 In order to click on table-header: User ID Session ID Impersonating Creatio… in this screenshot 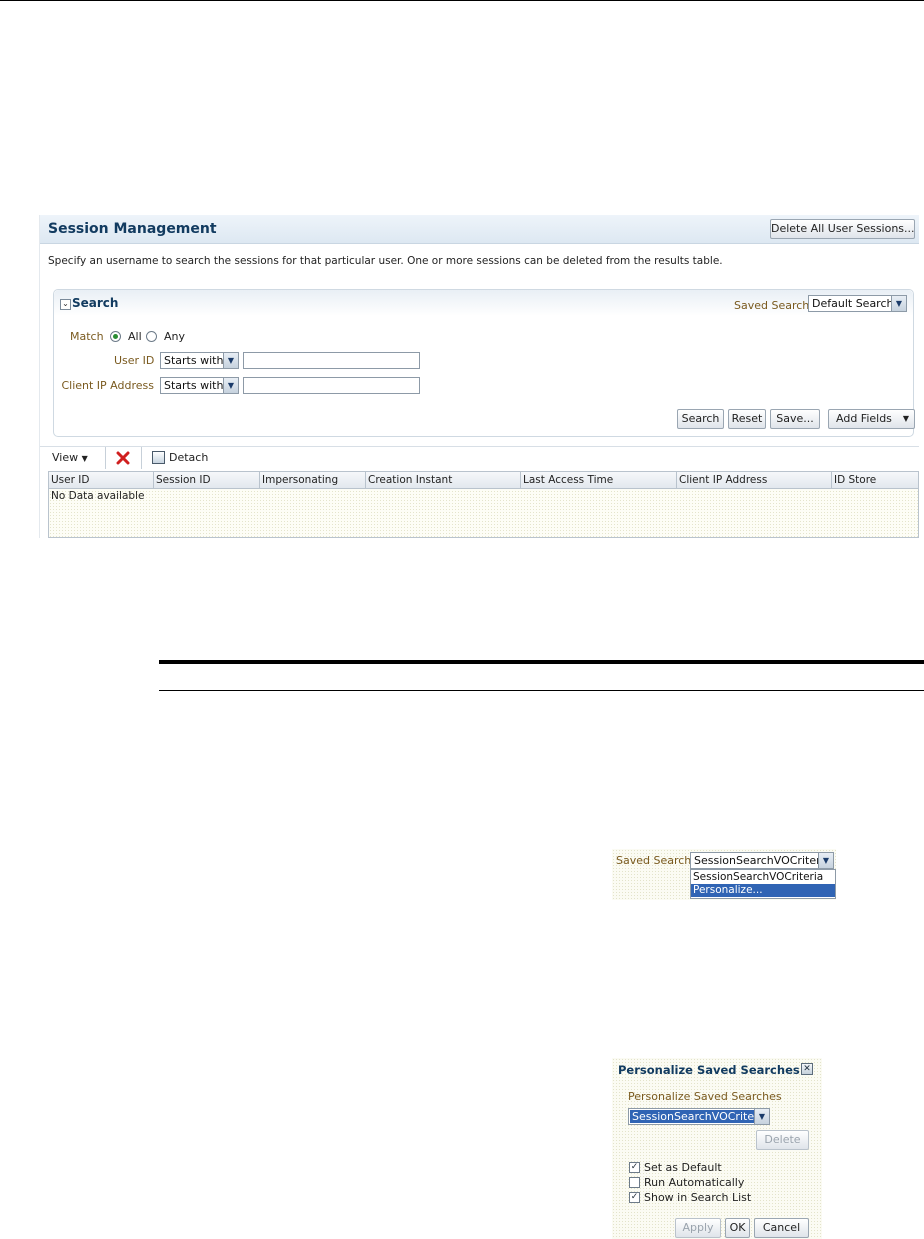, I will do `click(483, 480)`.